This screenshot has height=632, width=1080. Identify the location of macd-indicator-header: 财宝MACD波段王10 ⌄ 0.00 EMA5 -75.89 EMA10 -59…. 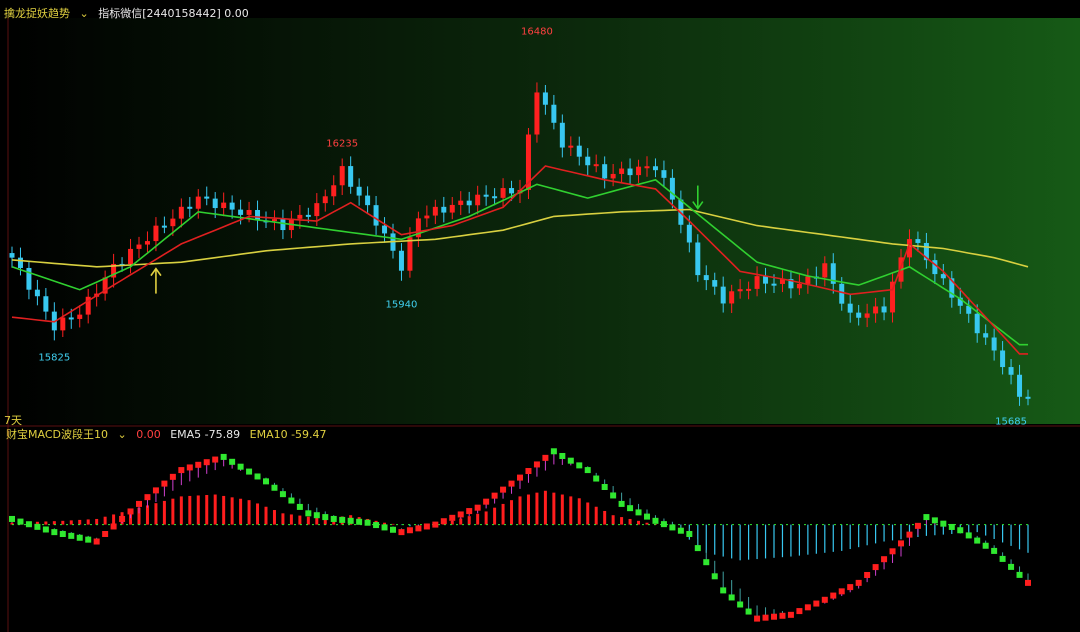
(169, 434).